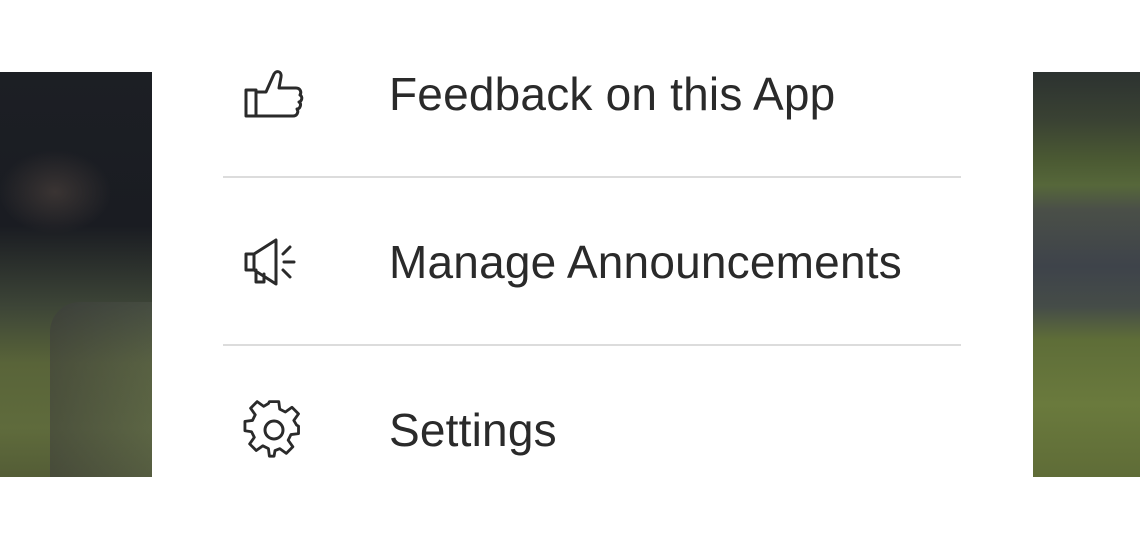 The height and width of the screenshot is (550, 1140). What do you see at coordinates (473, 430) in the screenshot?
I see `menu-item-label: Settings` at bounding box center [473, 430].